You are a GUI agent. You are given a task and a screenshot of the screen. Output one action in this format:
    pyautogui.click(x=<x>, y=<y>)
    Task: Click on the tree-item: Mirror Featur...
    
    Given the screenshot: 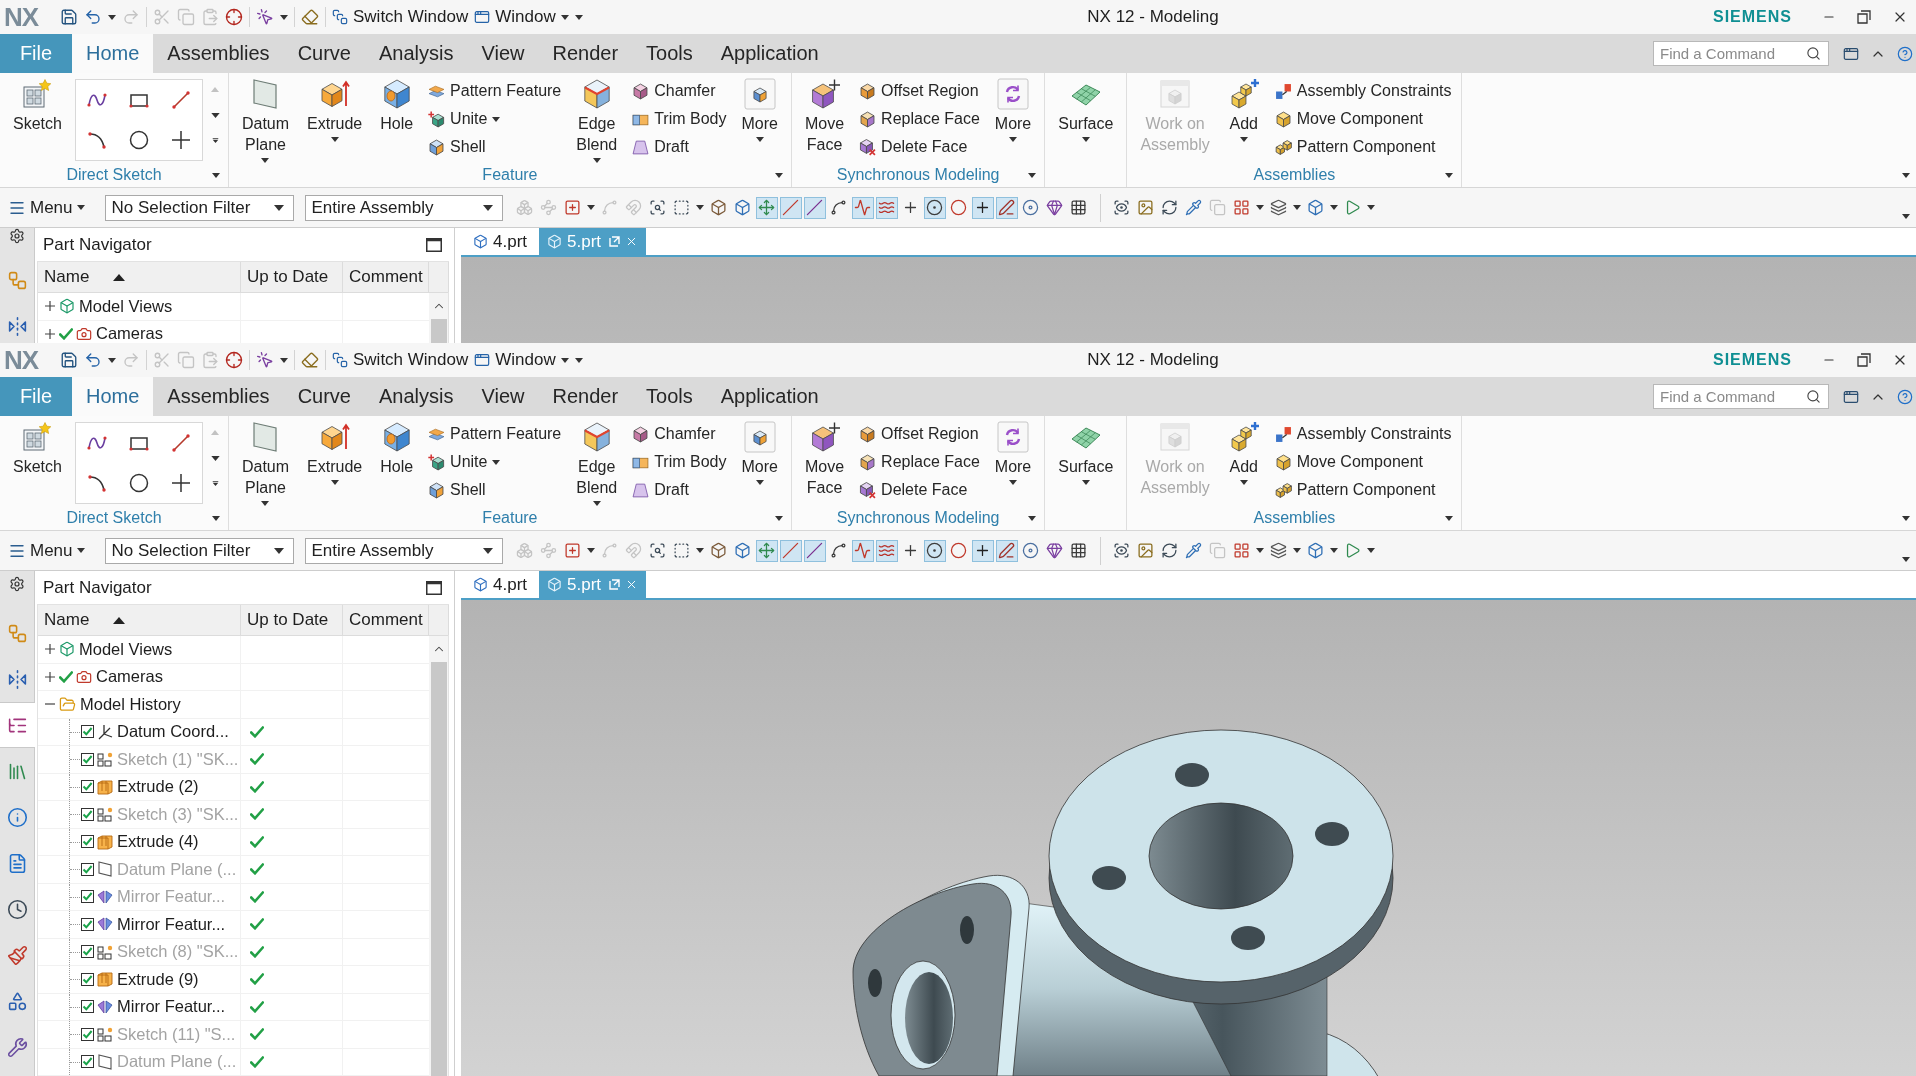 What is the action you would take?
    pyautogui.click(x=171, y=1007)
    